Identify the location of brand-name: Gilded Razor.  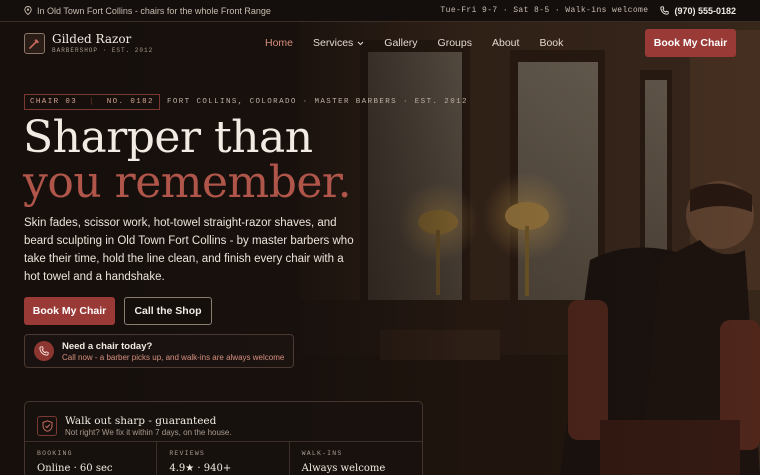
(92, 38).